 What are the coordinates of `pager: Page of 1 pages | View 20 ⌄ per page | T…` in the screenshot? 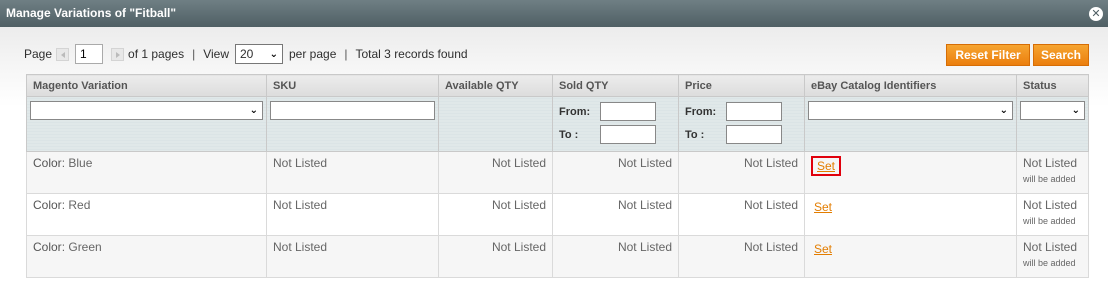 It's located at (246, 54).